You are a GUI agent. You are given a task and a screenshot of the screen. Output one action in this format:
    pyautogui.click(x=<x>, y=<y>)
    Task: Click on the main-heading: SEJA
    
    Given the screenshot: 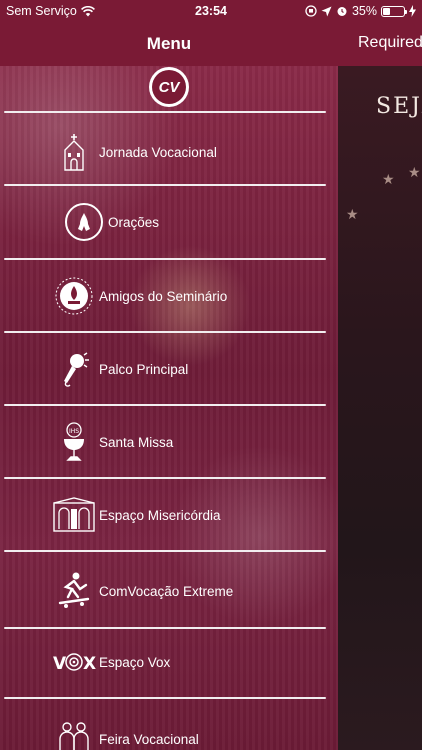 What is the action you would take?
    pyautogui.click(x=399, y=106)
    